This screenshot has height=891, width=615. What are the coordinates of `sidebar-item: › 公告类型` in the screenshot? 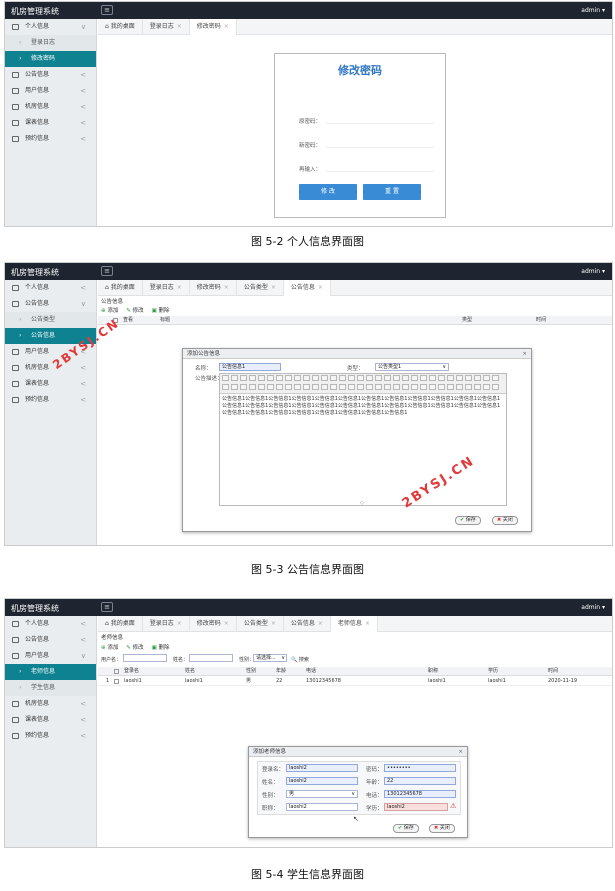 It's located at (50, 320).